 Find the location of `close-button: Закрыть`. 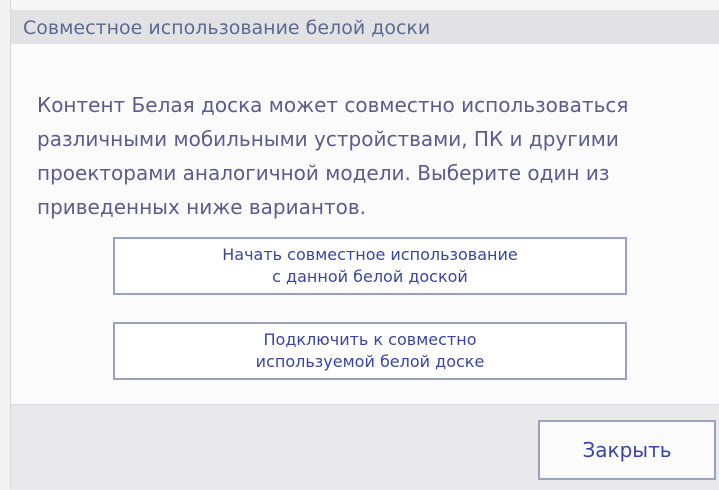

close-button: Закрыть is located at coordinates (627, 450).